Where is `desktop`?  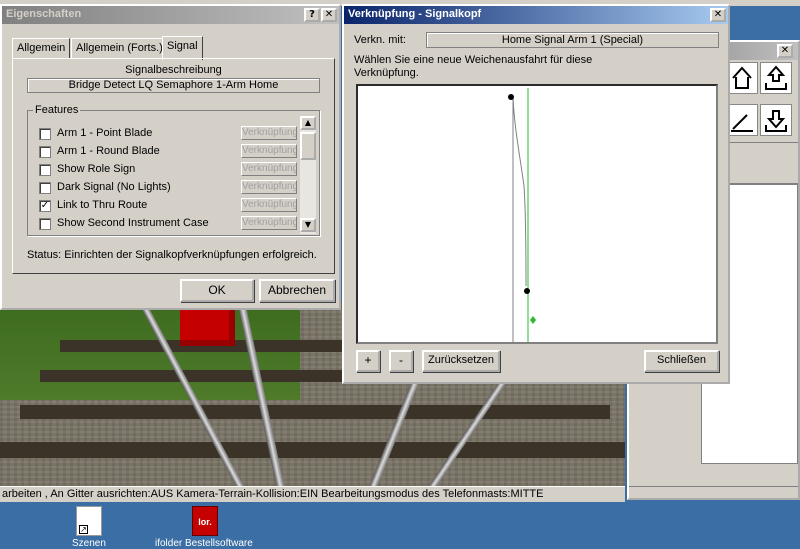 desktop is located at coordinates (400, 524).